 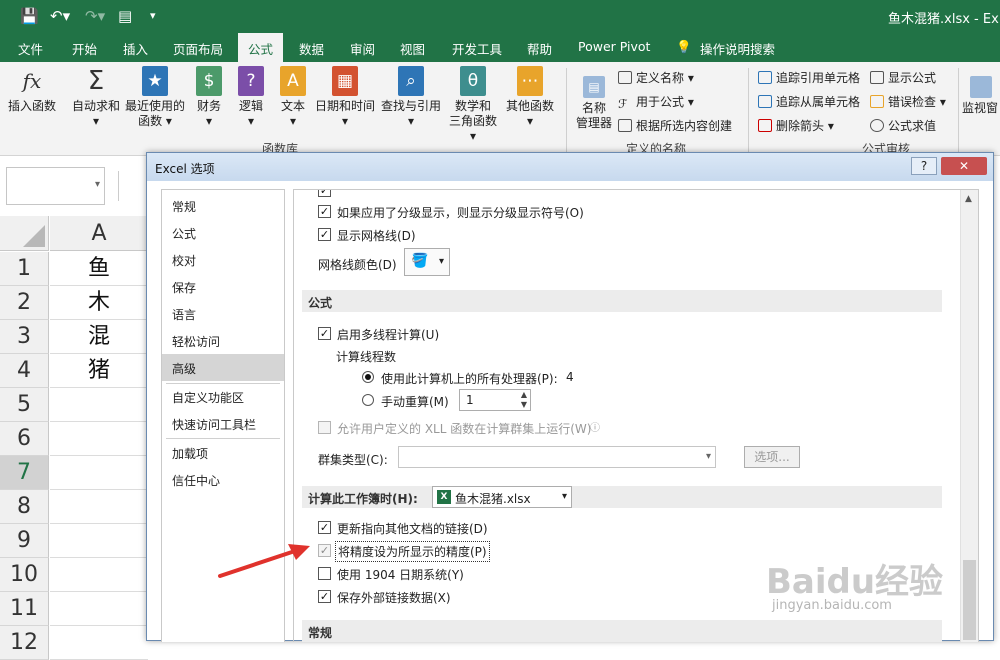 I want to click on logical-button: ? 逻辑 ▾, so click(x=251, y=97).